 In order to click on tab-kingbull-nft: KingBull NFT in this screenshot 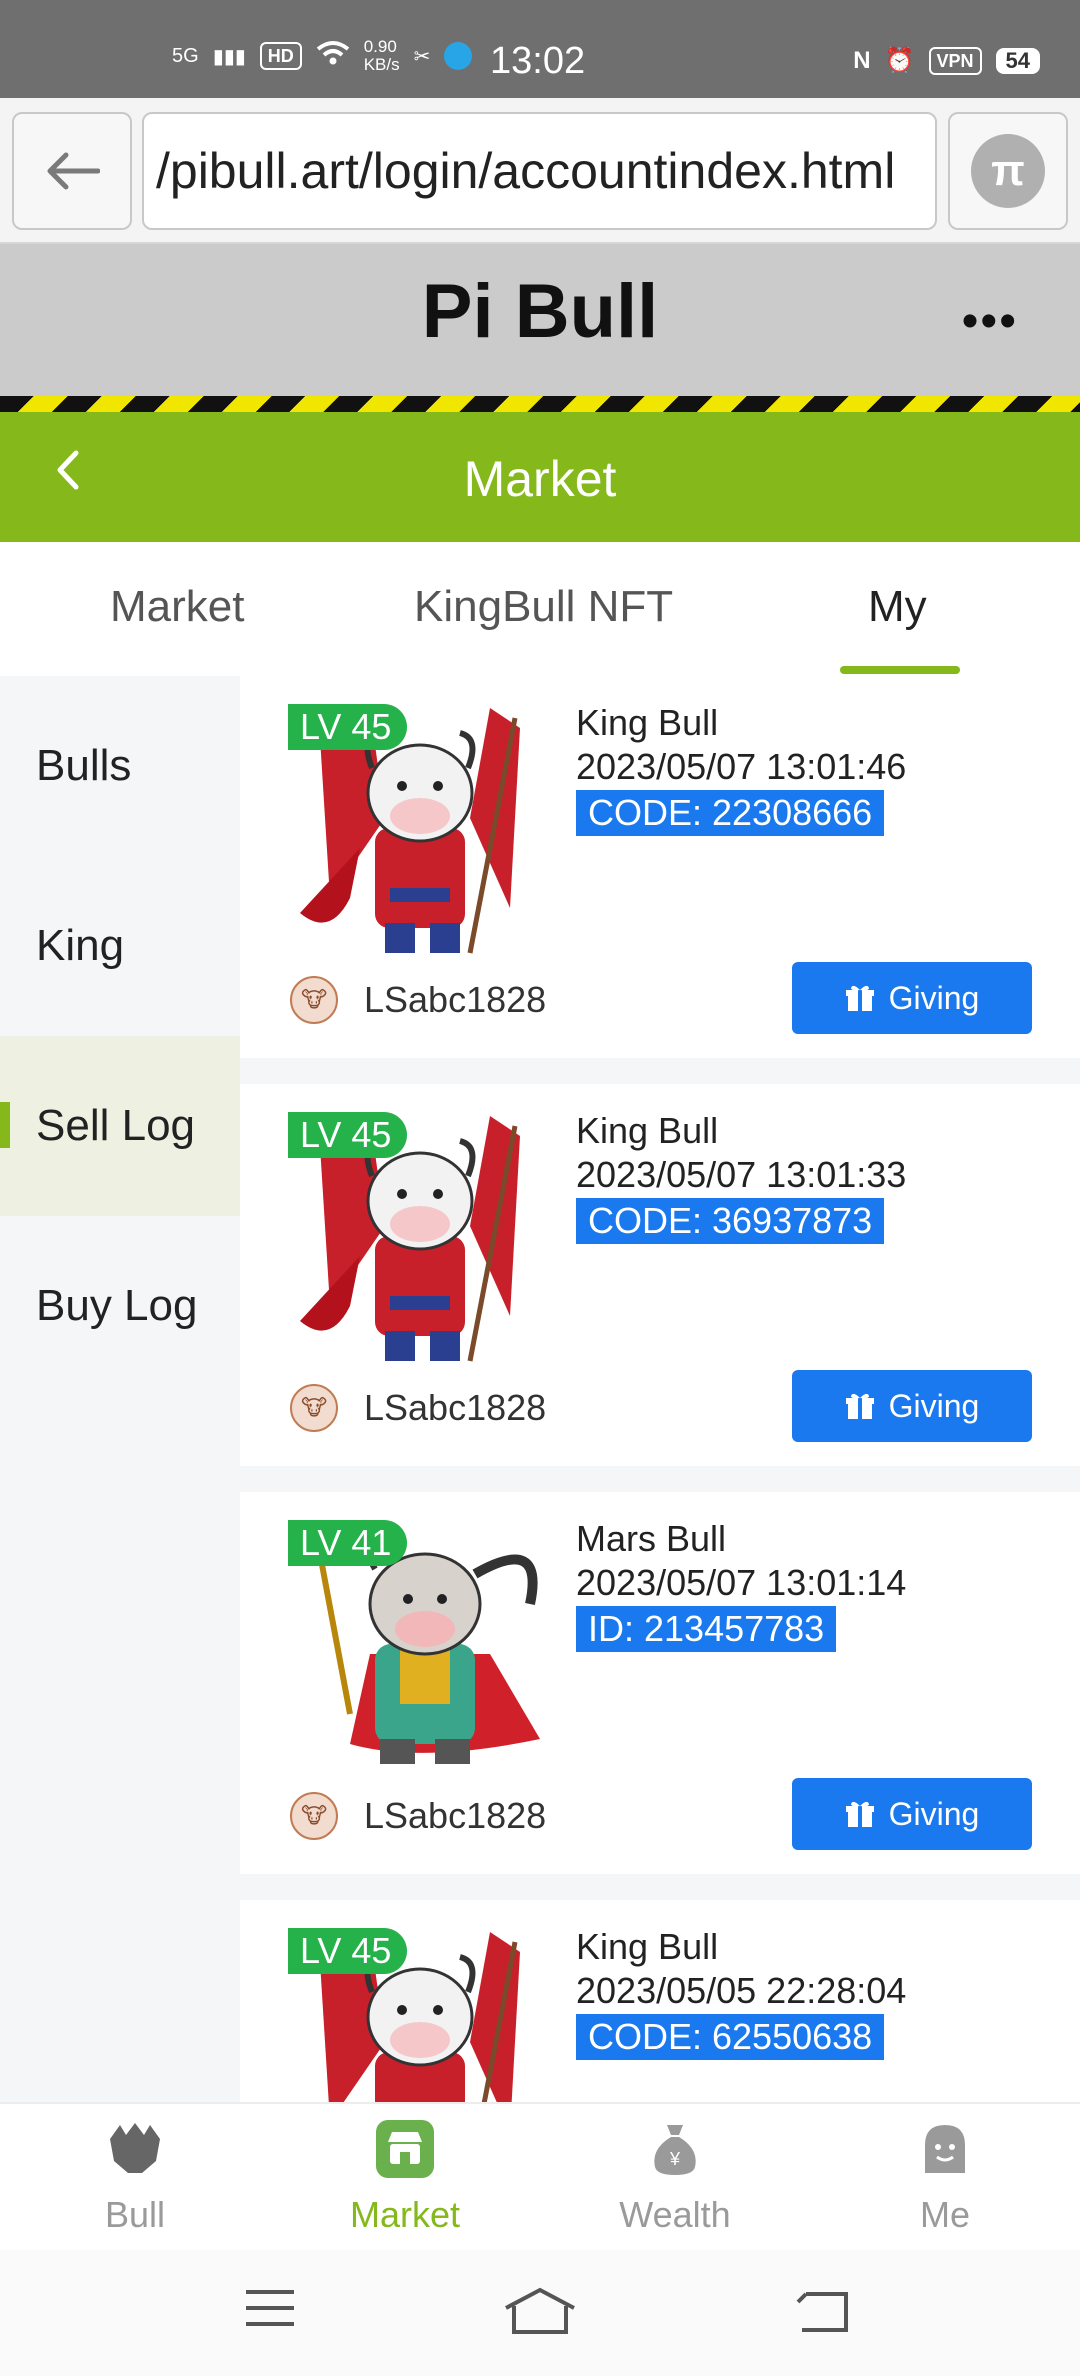, I will do `click(543, 607)`.